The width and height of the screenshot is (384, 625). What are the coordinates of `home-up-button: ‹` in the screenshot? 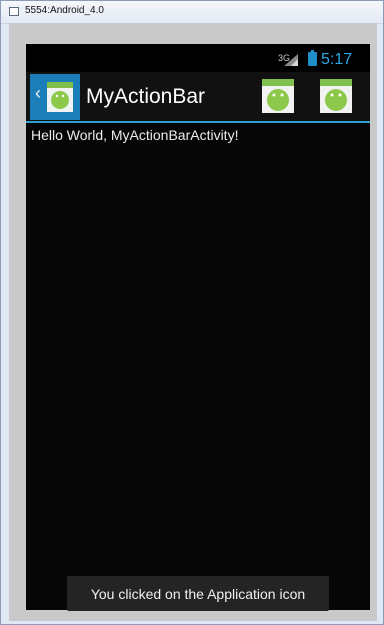 It's located at (55, 97).